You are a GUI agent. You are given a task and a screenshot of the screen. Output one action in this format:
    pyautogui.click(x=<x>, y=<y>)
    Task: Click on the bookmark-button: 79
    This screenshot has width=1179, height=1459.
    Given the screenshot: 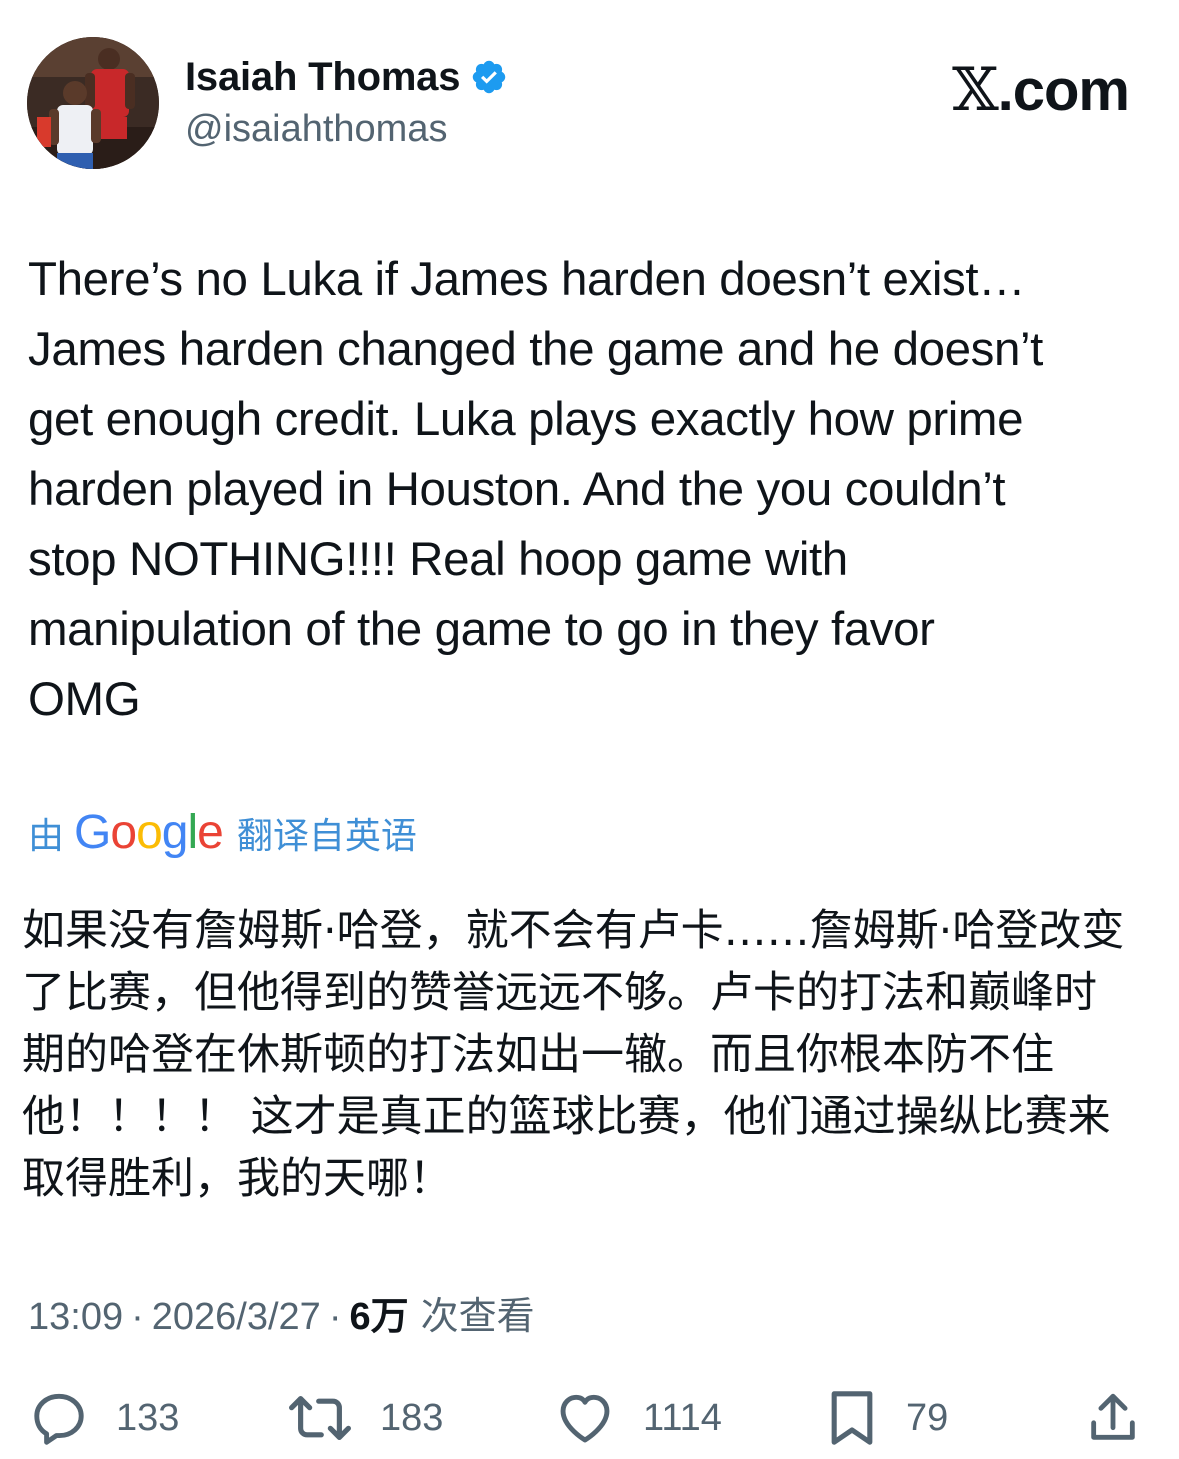 What is the action you would take?
    pyautogui.click(x=886, y=1418)
    